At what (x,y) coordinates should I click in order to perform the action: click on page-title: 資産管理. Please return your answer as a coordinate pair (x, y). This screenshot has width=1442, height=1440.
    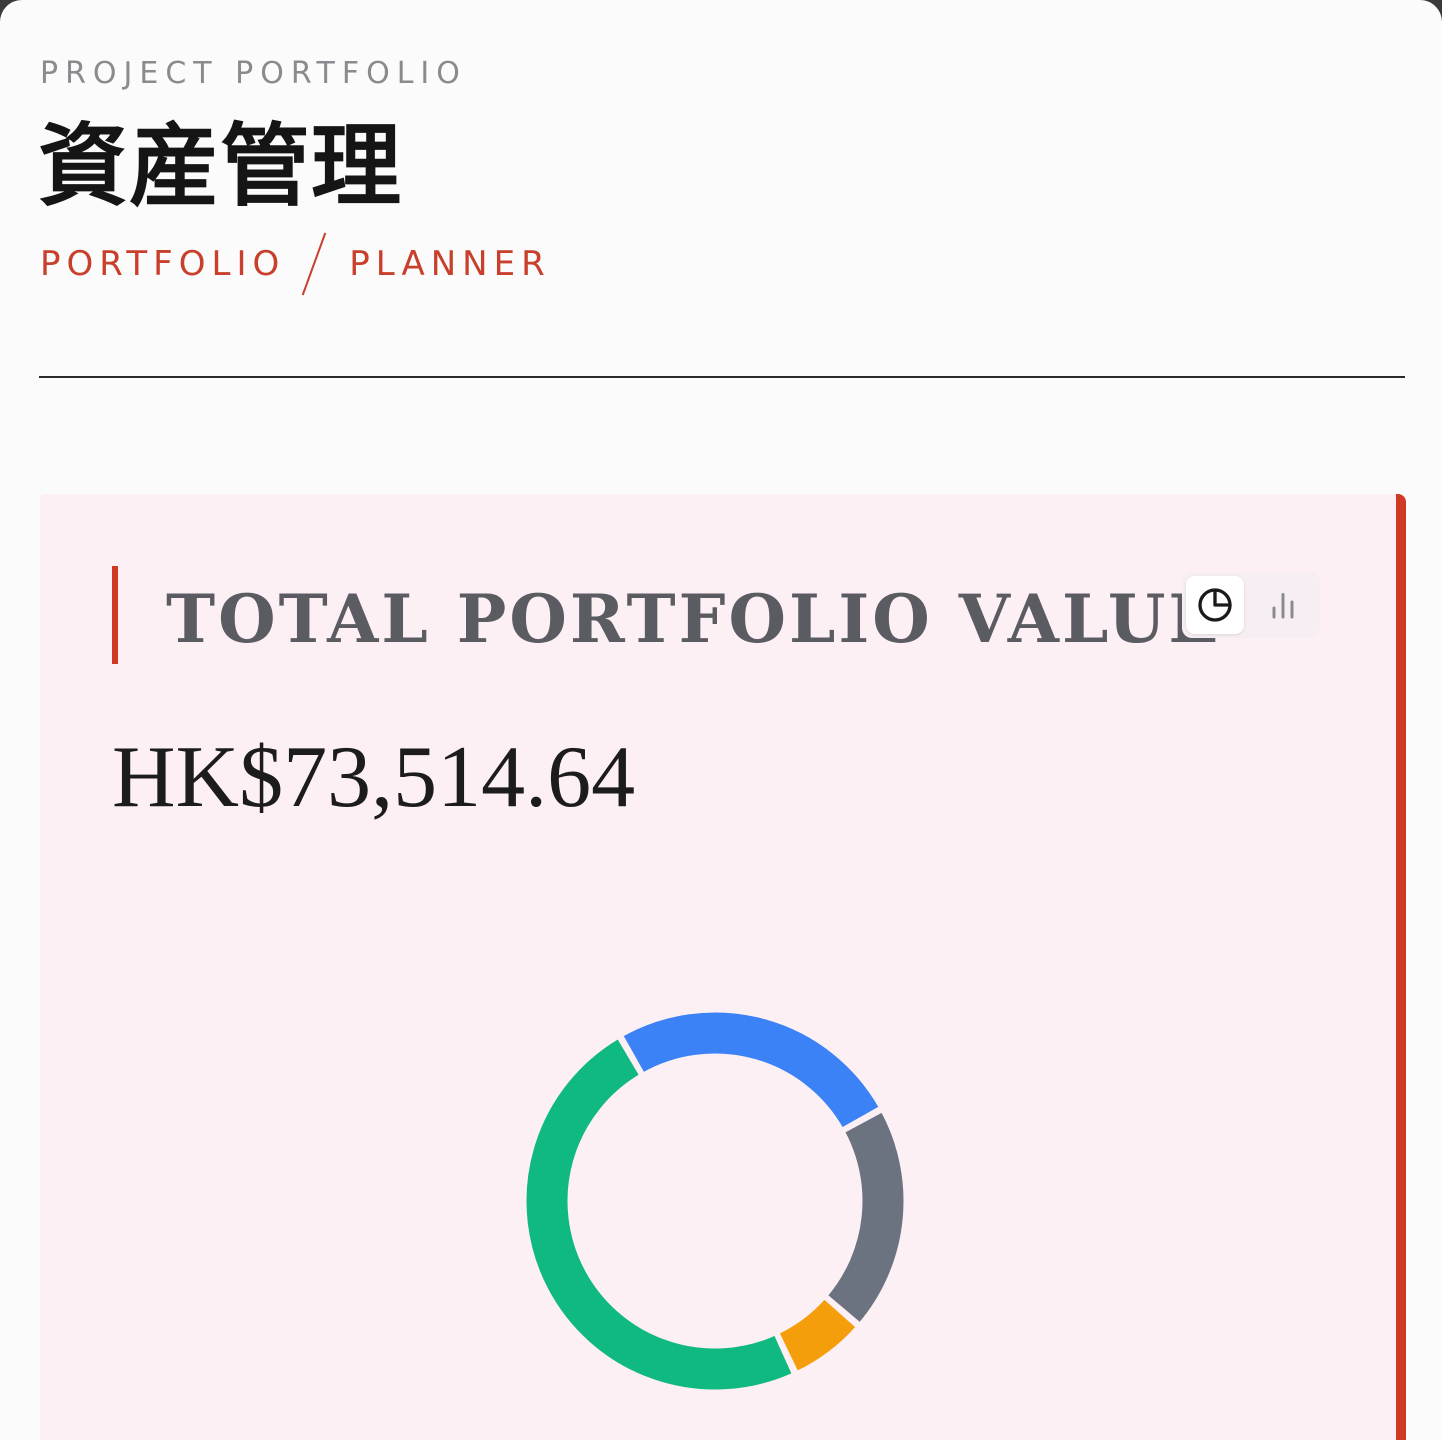
    Looking at the image, I should click on (220, 166).